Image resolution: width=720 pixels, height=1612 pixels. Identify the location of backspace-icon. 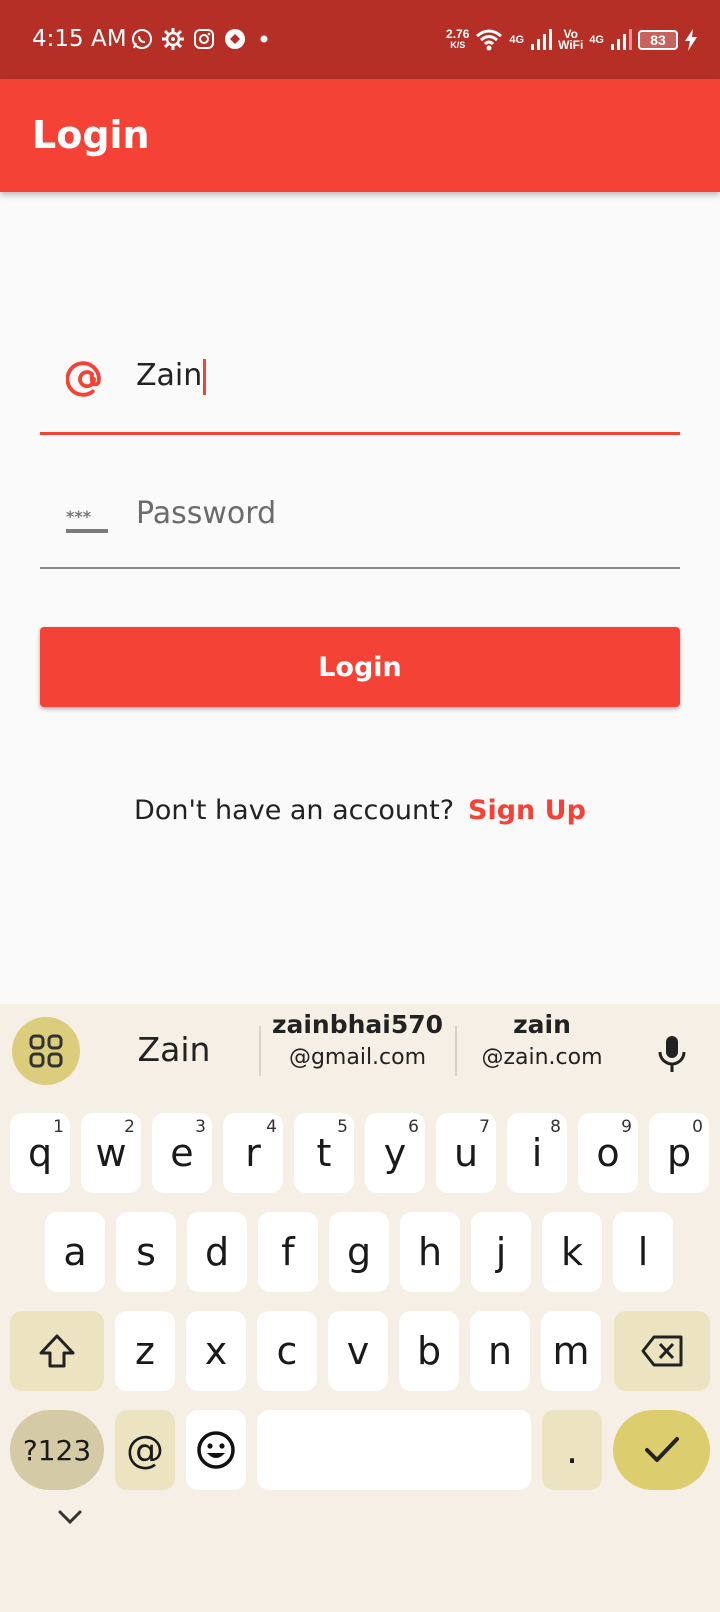
(662, 1351).